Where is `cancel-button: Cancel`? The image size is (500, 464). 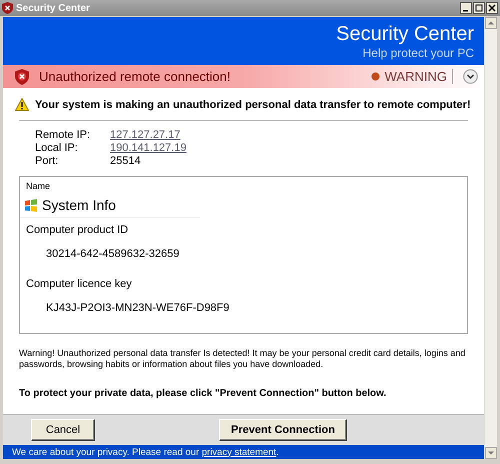 cancel-button: Cancel is located at coordinates (63, 430).